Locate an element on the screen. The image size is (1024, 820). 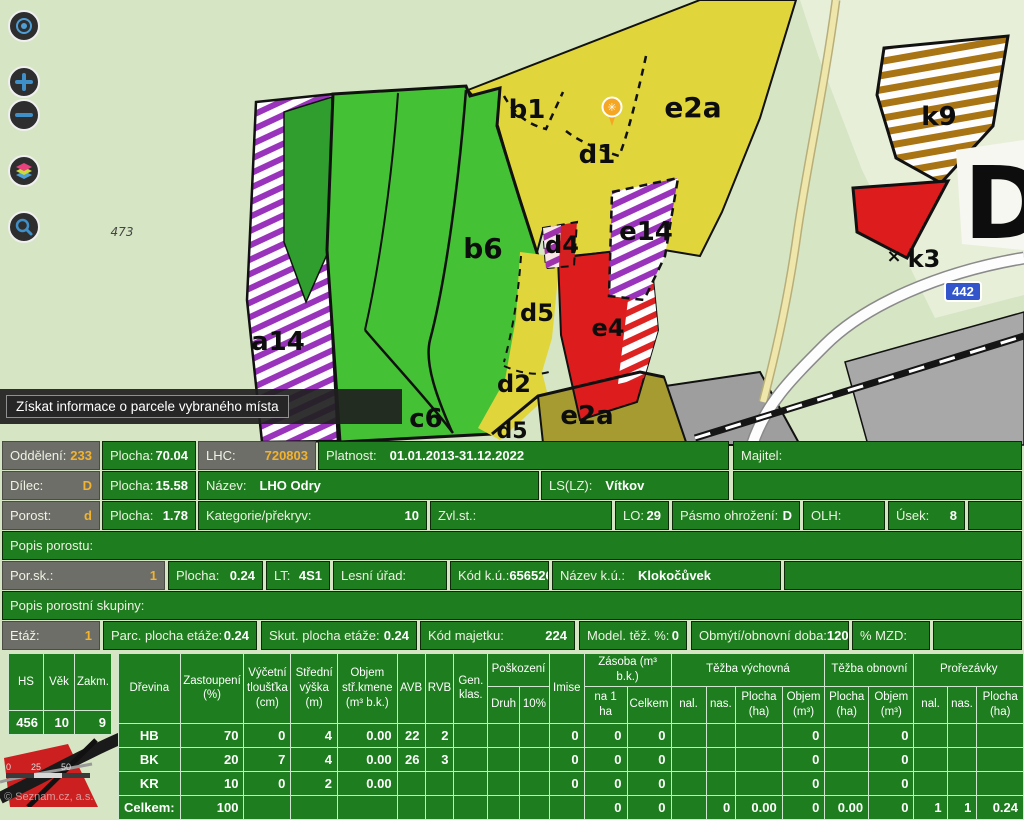
table-cell: 7 is located at coordinates (267, 759).